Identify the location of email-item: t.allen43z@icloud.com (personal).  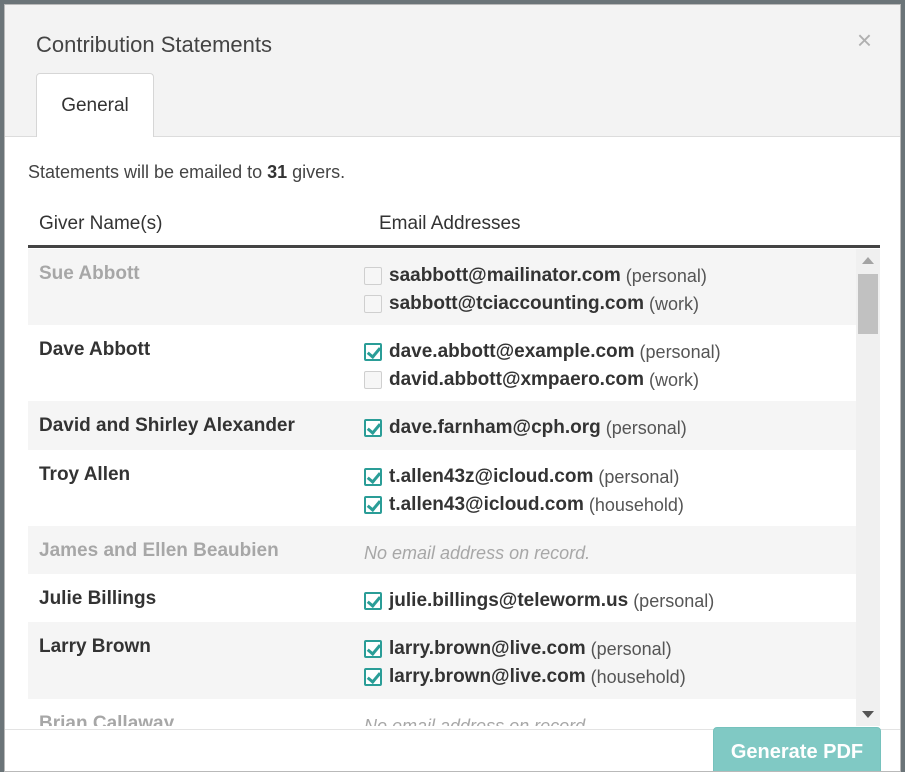
(524, 477).